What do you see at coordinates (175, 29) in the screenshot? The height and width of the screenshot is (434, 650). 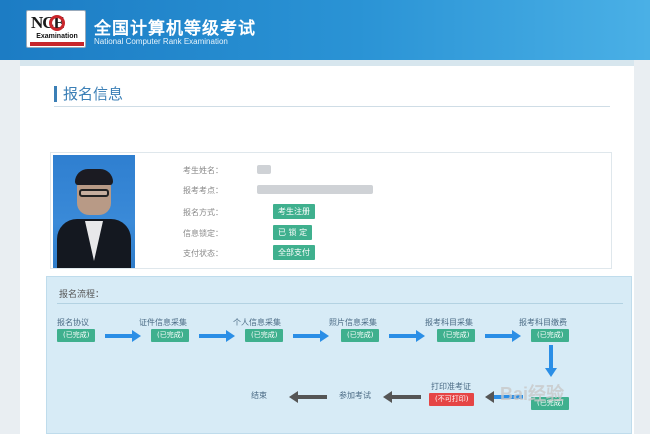 I see `site-title: 全国计算机等级考试` at bounding box center [175, 29].